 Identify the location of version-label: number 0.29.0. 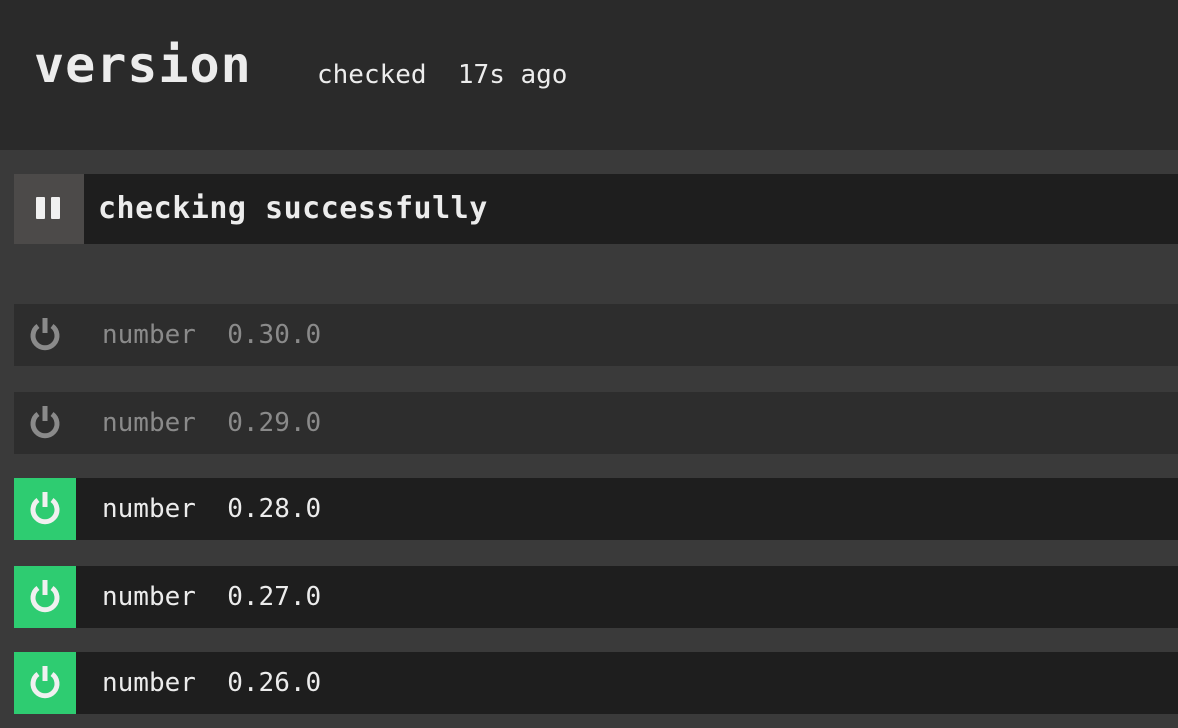
(211, 423).